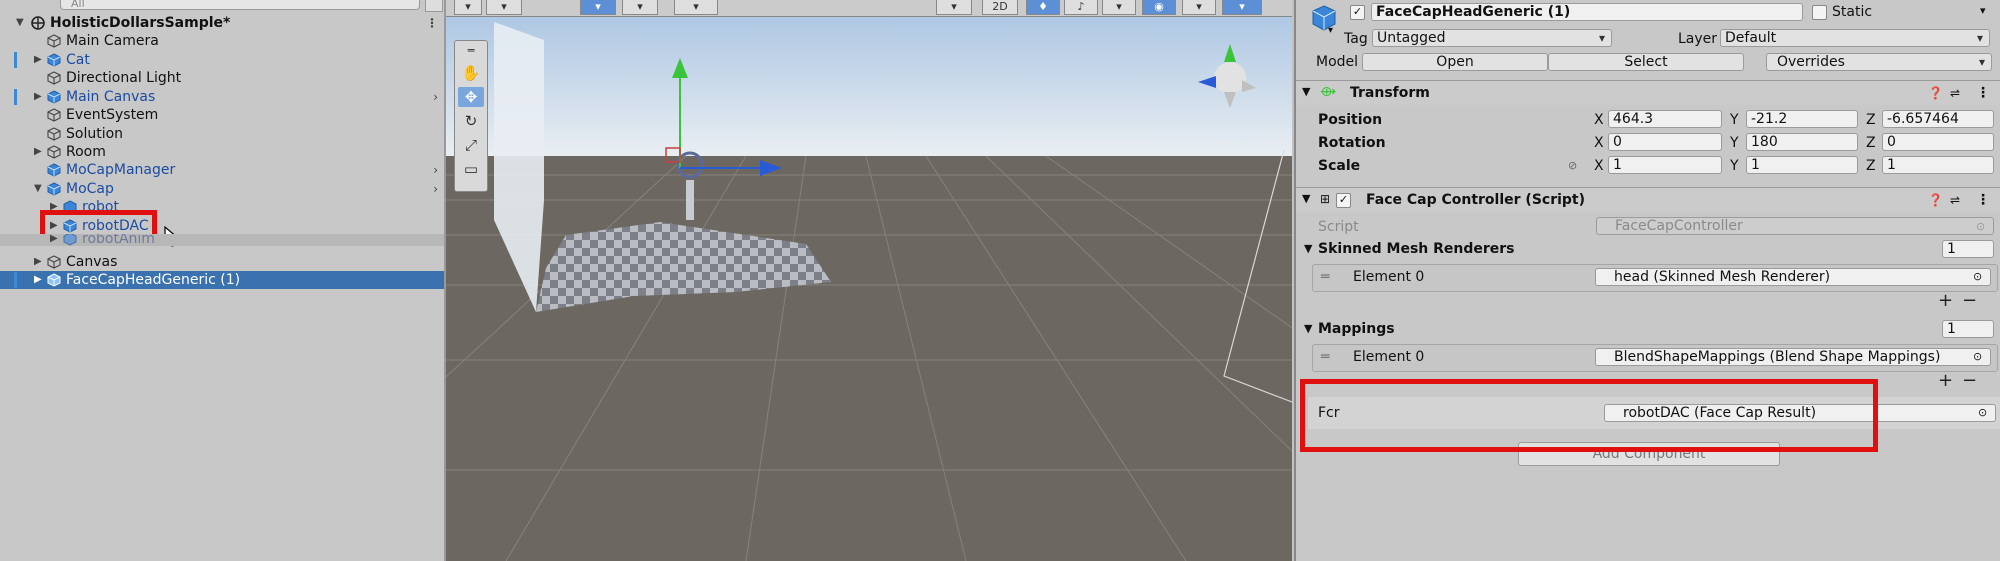 This screenshot has height=561, width=2000. Describe the element at coordinates (468, 7) in the screenshot. I see `draw-mode-dropdown: ▾` at that location.